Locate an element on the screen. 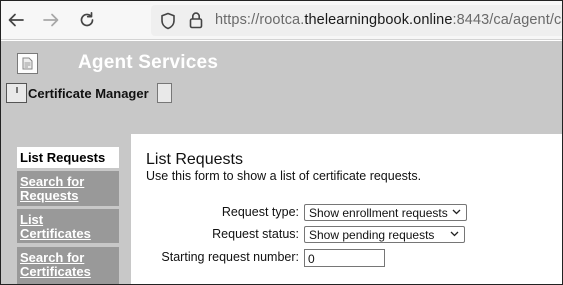  request-status-value: Show pending requests is located at coordinates (372, 235).